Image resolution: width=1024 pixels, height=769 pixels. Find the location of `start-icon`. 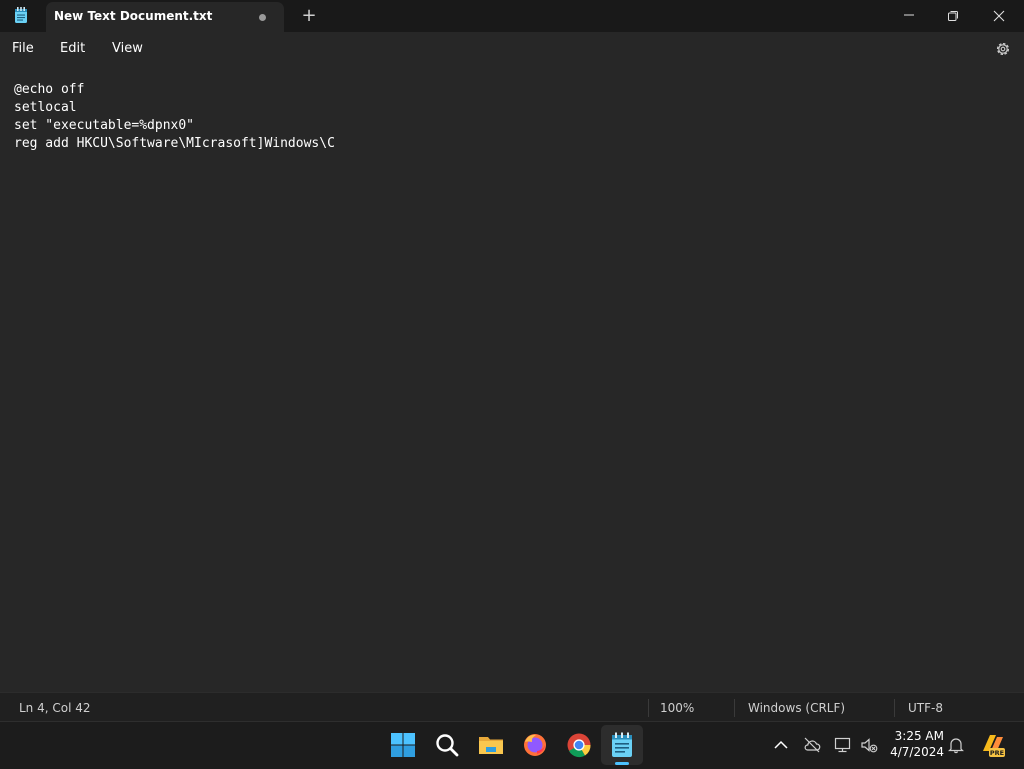

start-icon is located at coordinates (403, 745).